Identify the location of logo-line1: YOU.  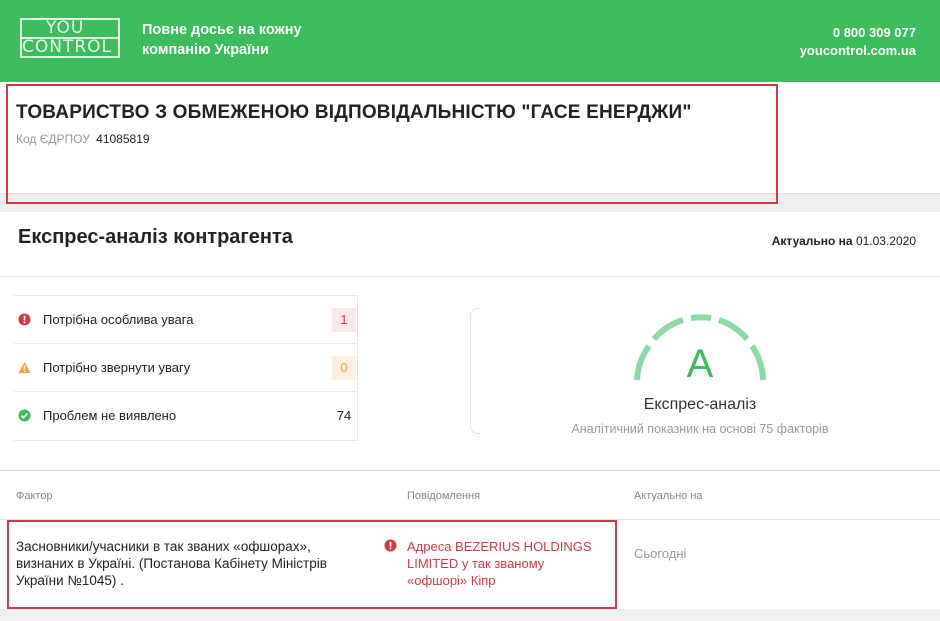
(65, 28).